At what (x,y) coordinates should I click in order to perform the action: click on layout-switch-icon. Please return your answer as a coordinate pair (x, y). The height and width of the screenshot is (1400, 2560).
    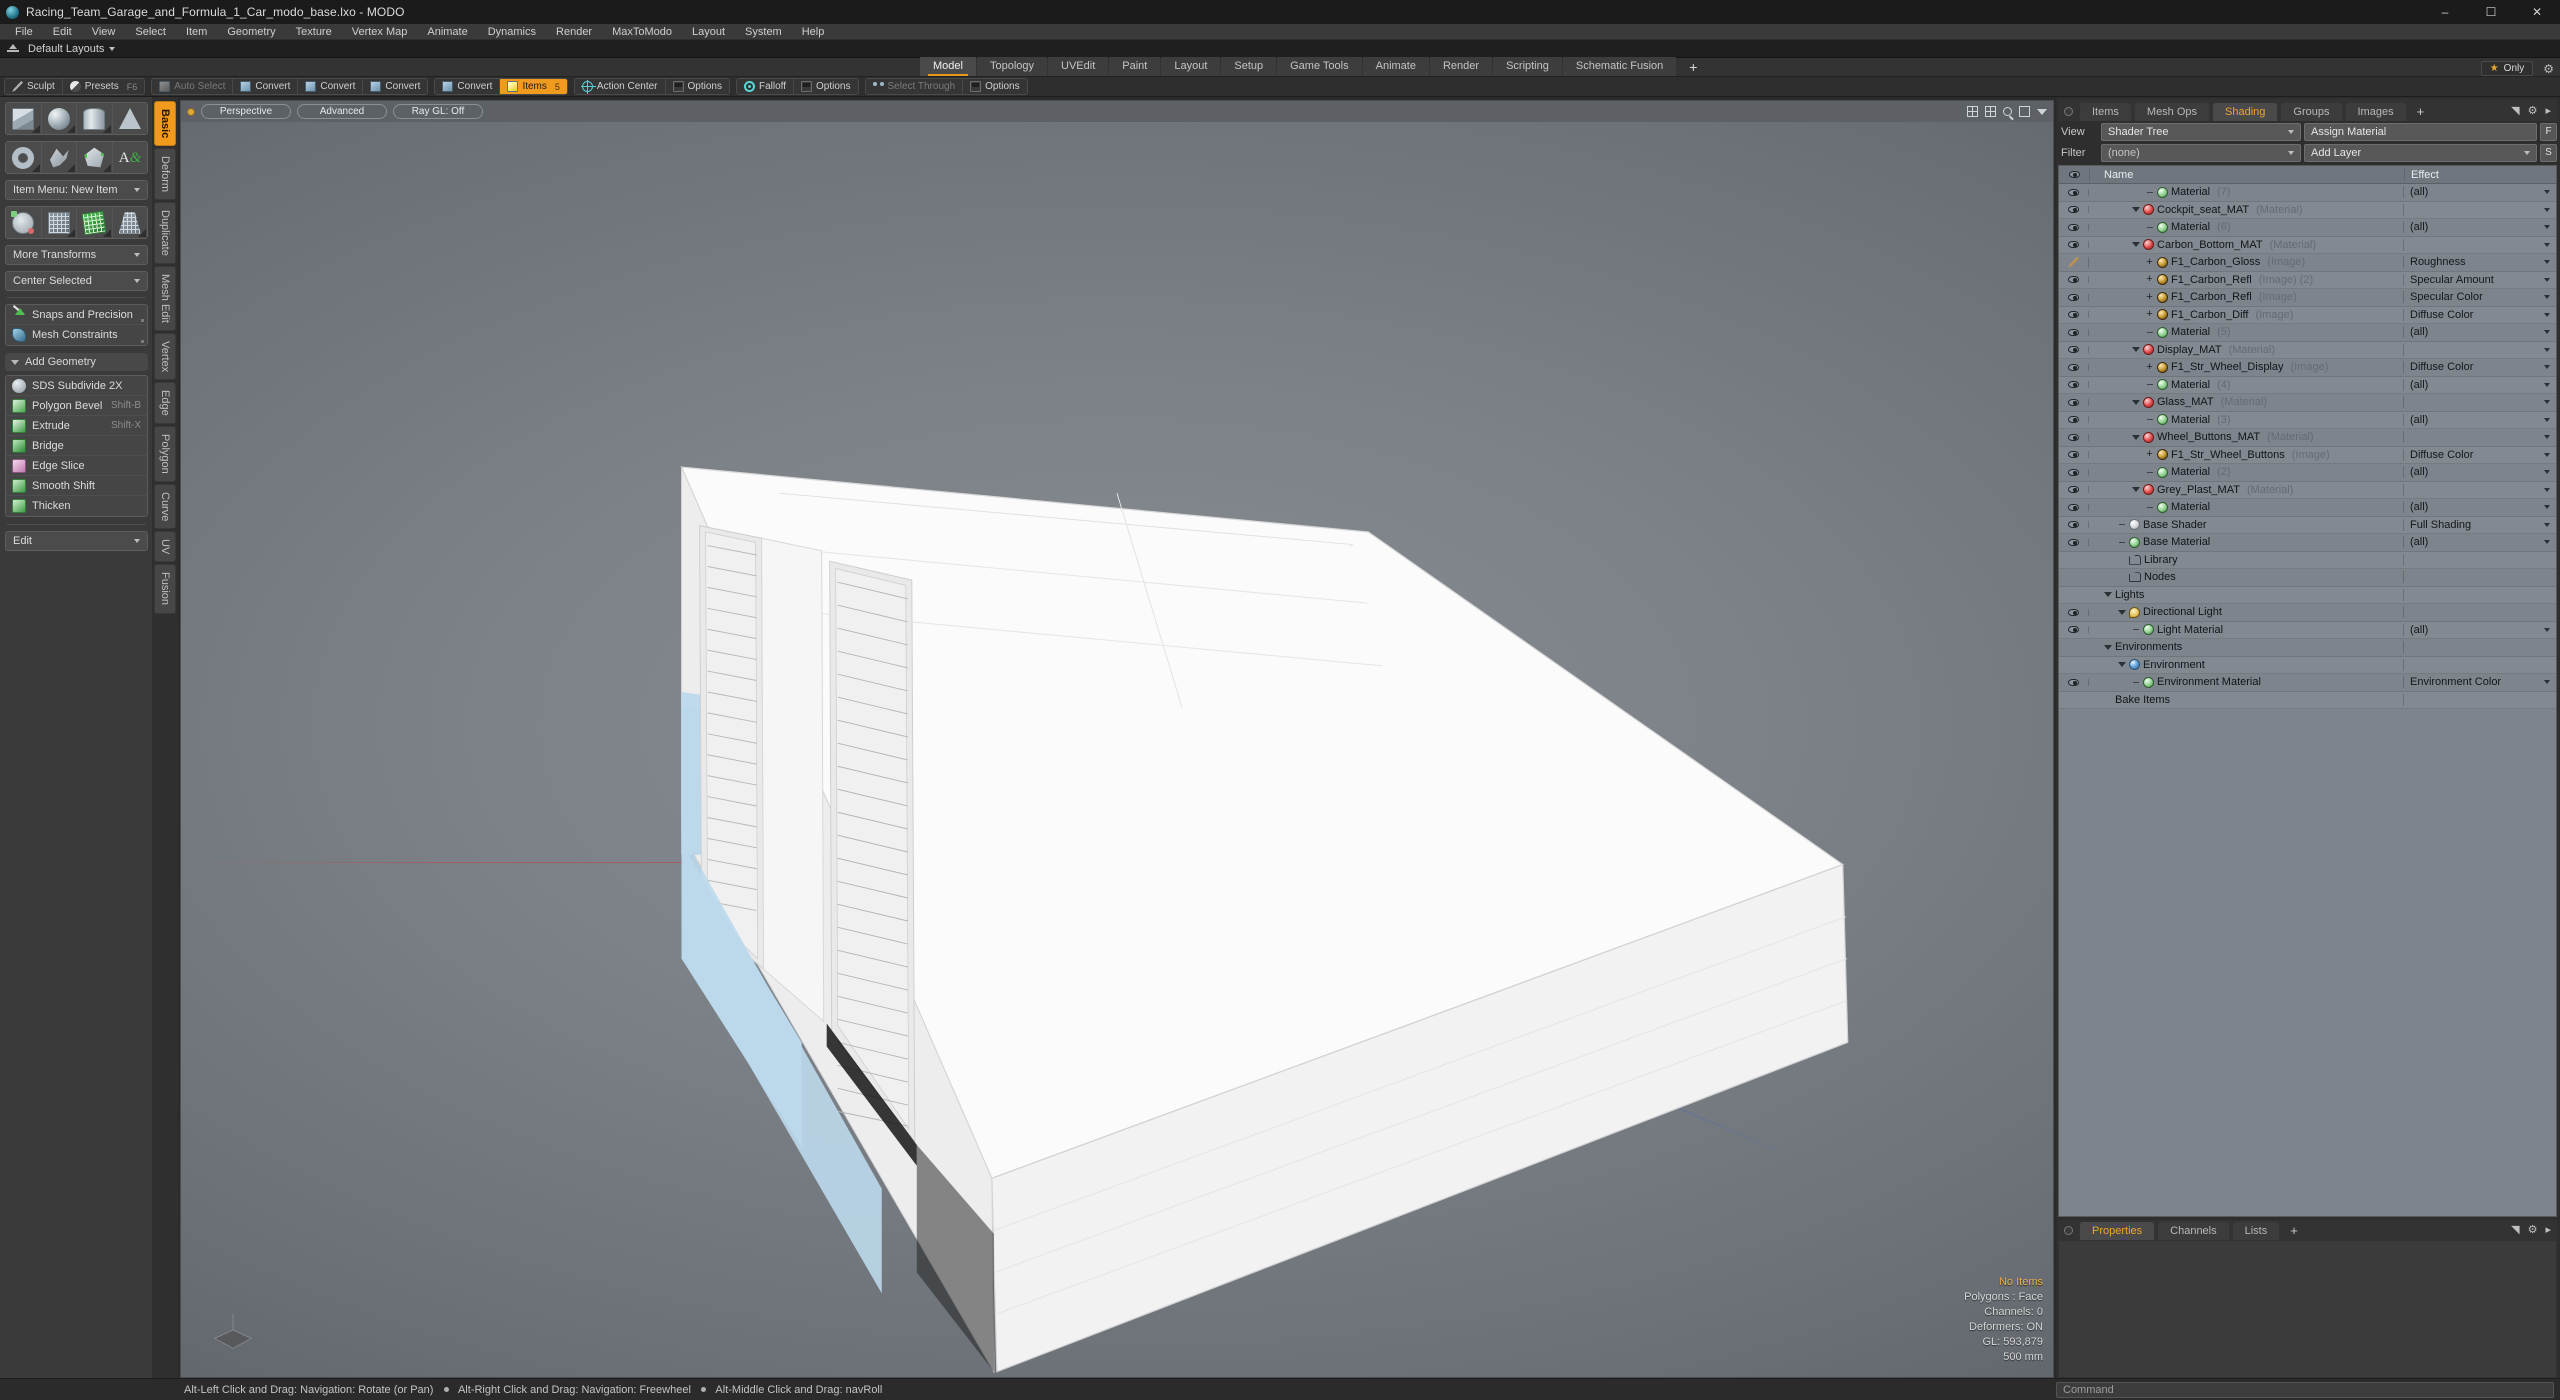
    Looking at the image, I should click on (13, 49).